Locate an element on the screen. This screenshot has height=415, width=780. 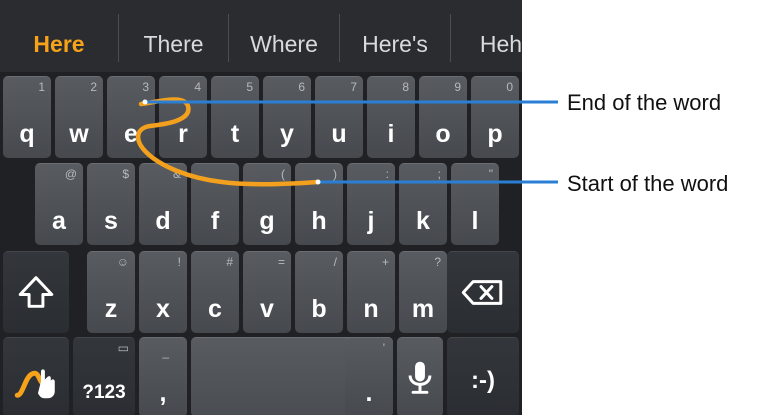
key-q-label: q is located at coordinates (27, 134).